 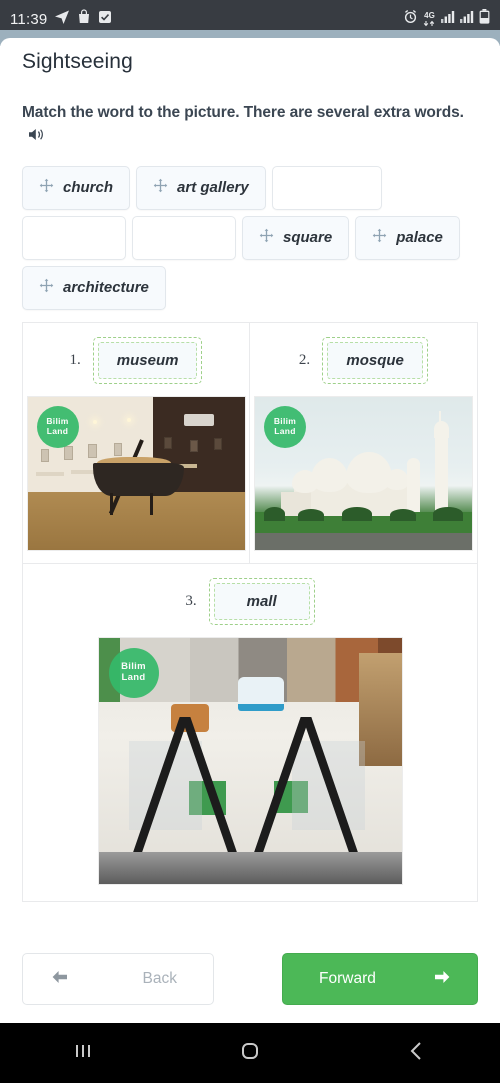 I want to click on mall-glass-panel, so click(x=165, y=785).